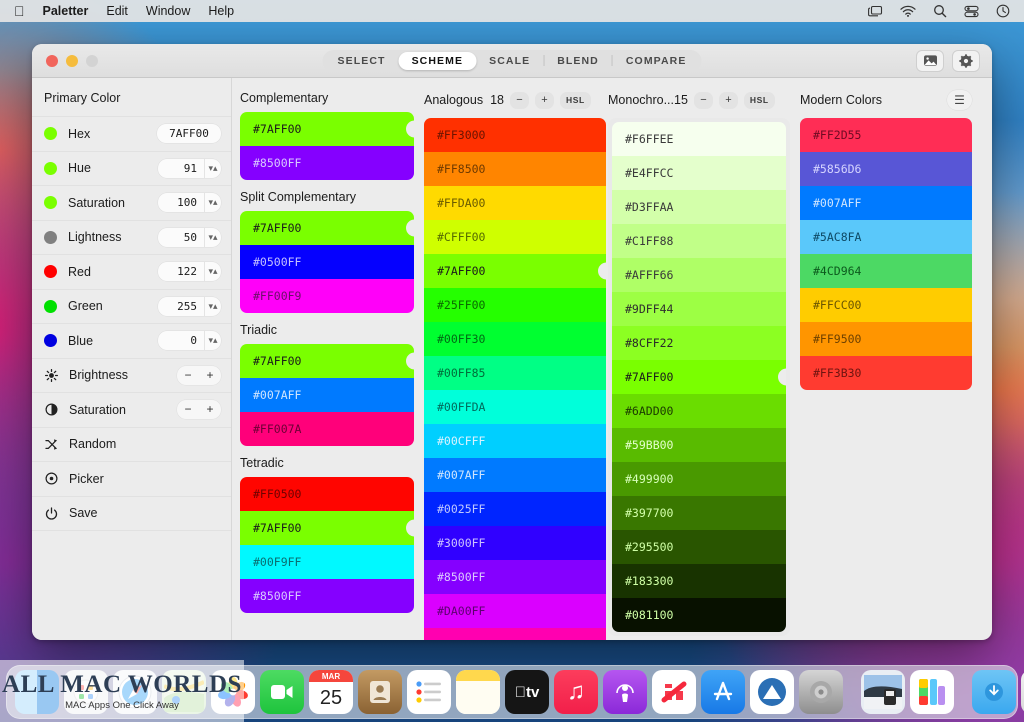 The width and height of the screenshot is (1024, 722). I want to click on sidebar-item-saturation-adjust: Saturation − +, so click(131, 409).